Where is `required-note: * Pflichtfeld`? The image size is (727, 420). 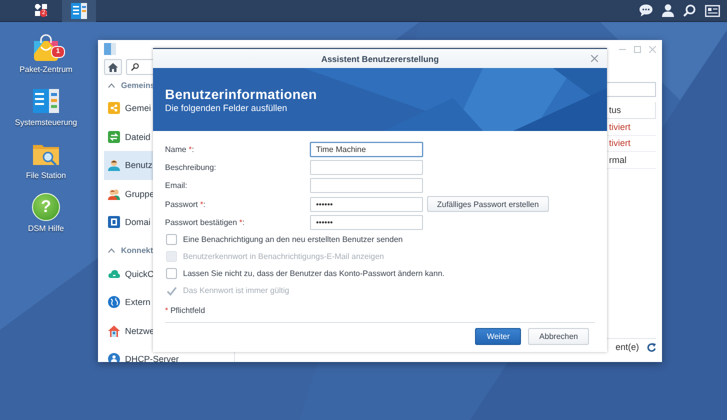 required-note: * Pflichtfeld is located at coordinates (185, 310).